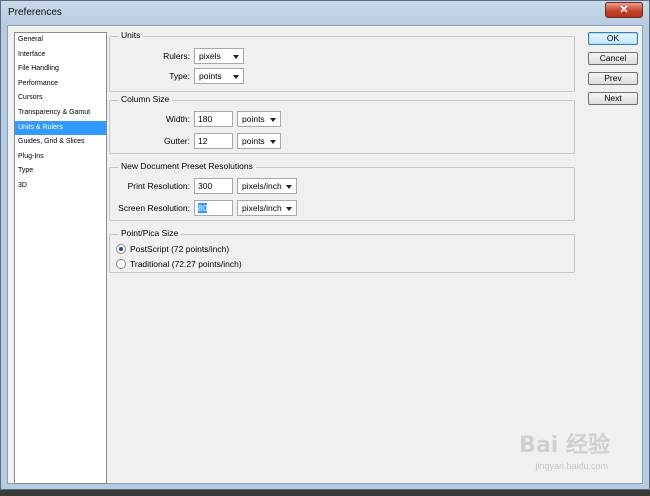  Describe the element at coordinates (177, 141) in the screenshot. I see `gutter-label: Gutter:` at that location.